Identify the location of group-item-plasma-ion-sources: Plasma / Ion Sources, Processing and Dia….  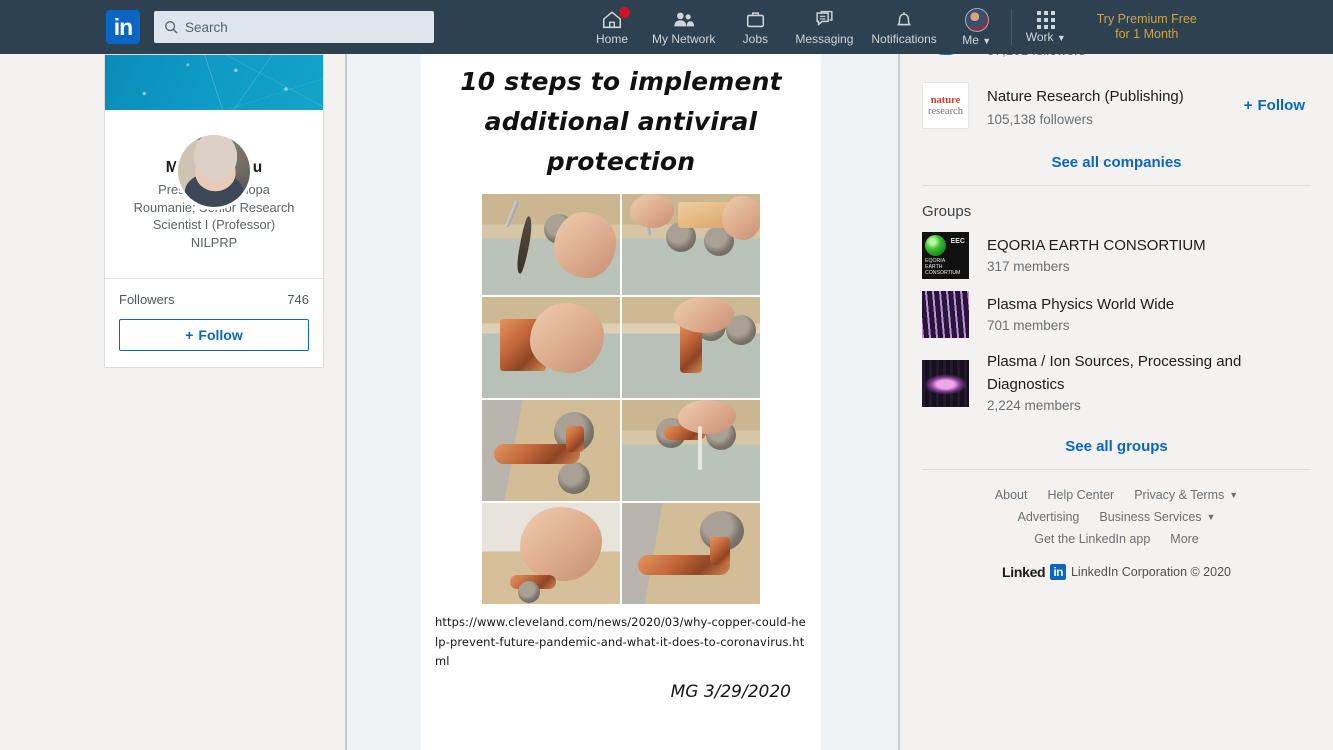
(1116, 383).